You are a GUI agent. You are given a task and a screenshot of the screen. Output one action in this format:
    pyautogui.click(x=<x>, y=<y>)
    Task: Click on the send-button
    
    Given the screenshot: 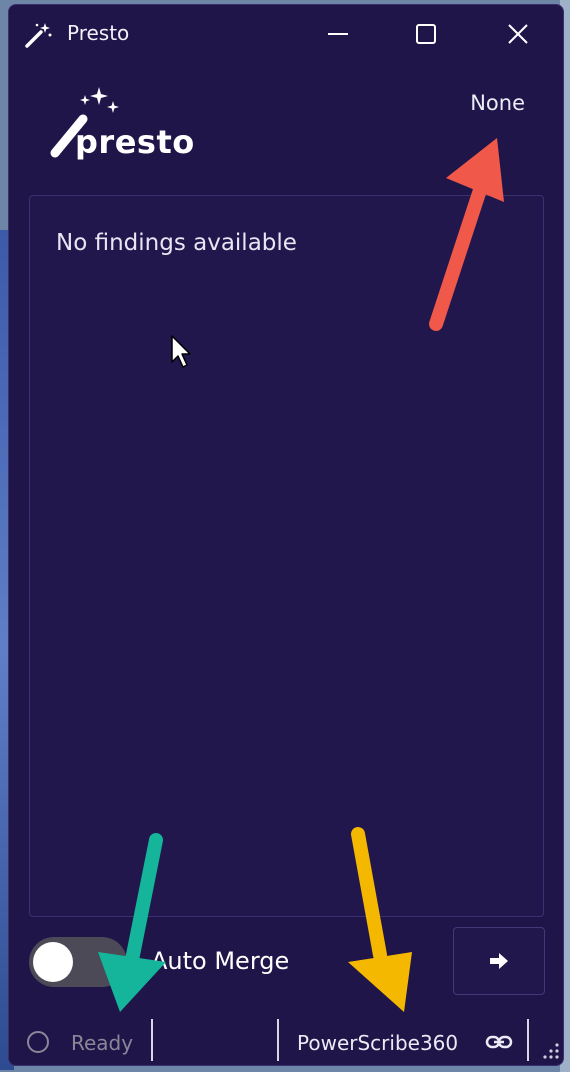 What is the action you would take?
    pyautogui.click(x=499, y=961)
    